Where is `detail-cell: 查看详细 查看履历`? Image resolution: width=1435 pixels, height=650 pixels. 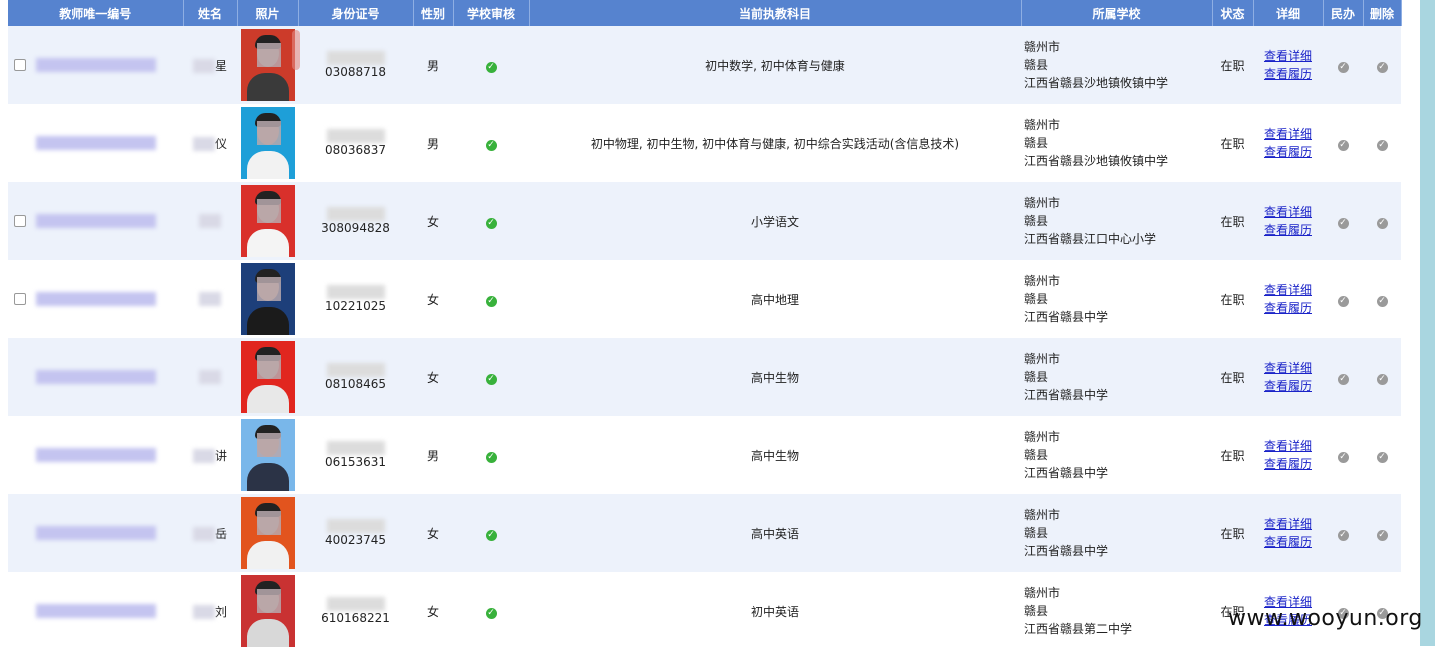
detail-cell: 查看详细 查看履历 is located at coordinates (1288, 143).